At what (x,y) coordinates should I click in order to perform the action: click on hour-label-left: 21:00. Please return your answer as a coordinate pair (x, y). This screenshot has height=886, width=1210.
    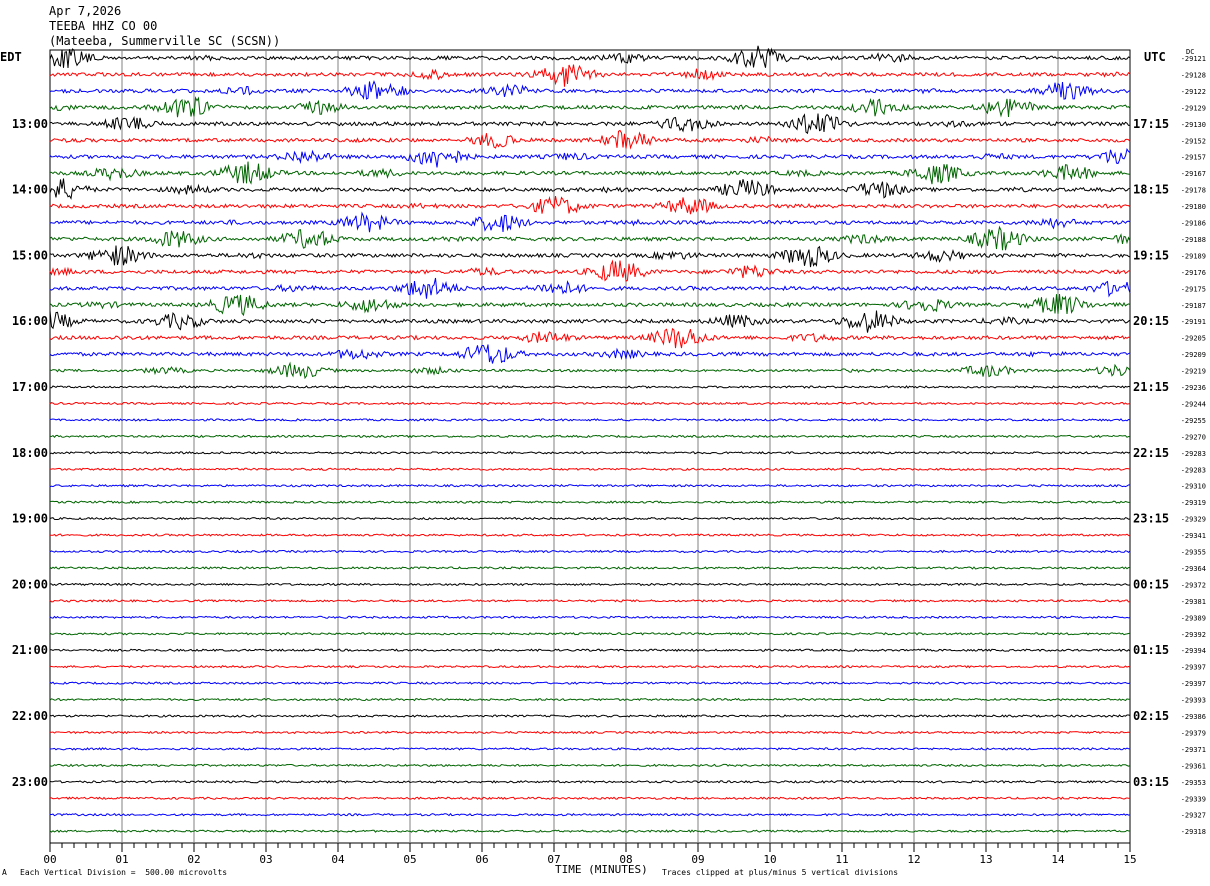
    Looking at the image, I should click on (30, 650).